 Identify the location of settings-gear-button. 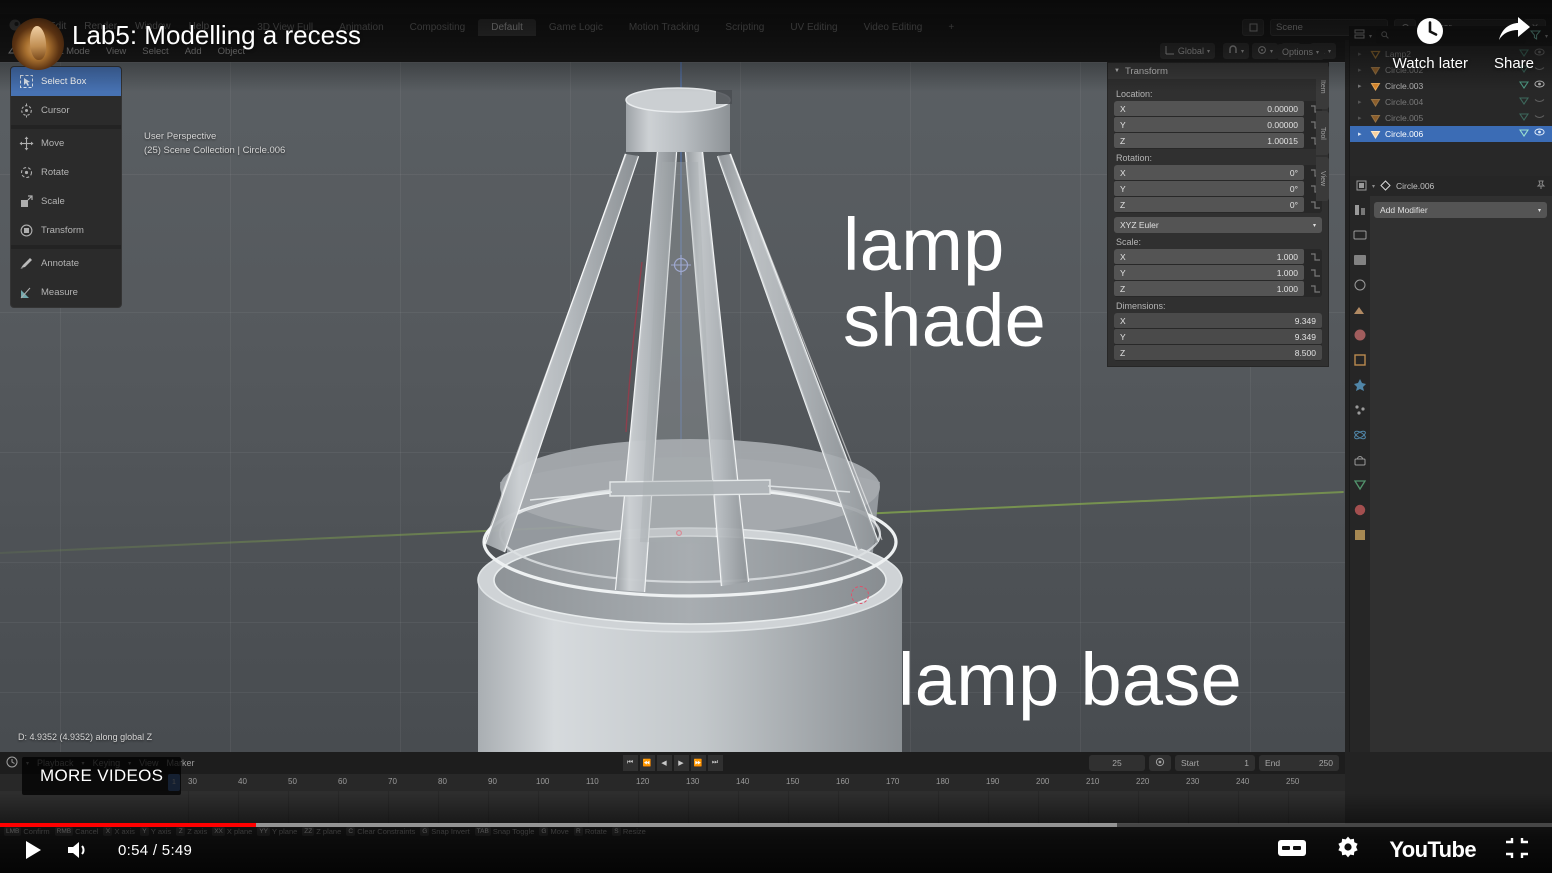
(1348, 850).